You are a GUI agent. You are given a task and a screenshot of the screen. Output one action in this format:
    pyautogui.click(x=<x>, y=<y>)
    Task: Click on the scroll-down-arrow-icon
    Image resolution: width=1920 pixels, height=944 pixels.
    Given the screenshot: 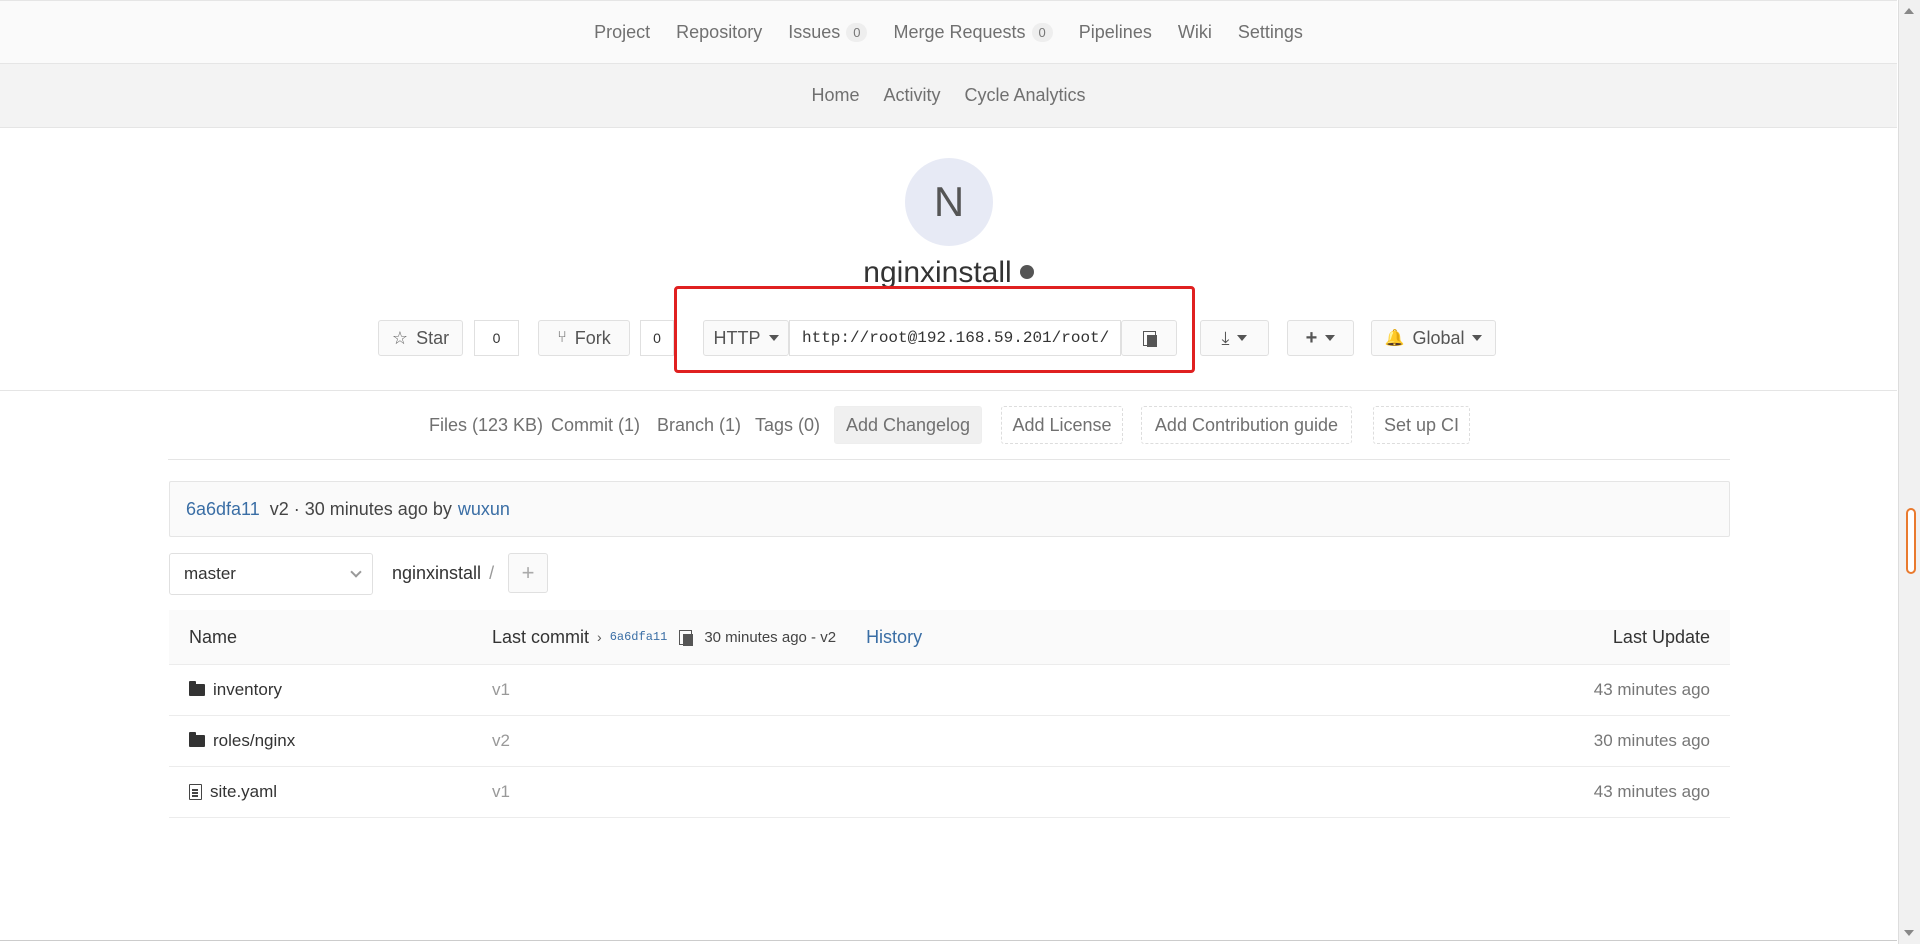 What is the action you would take?
    pyautogui.click(x=1909, y=933)
    